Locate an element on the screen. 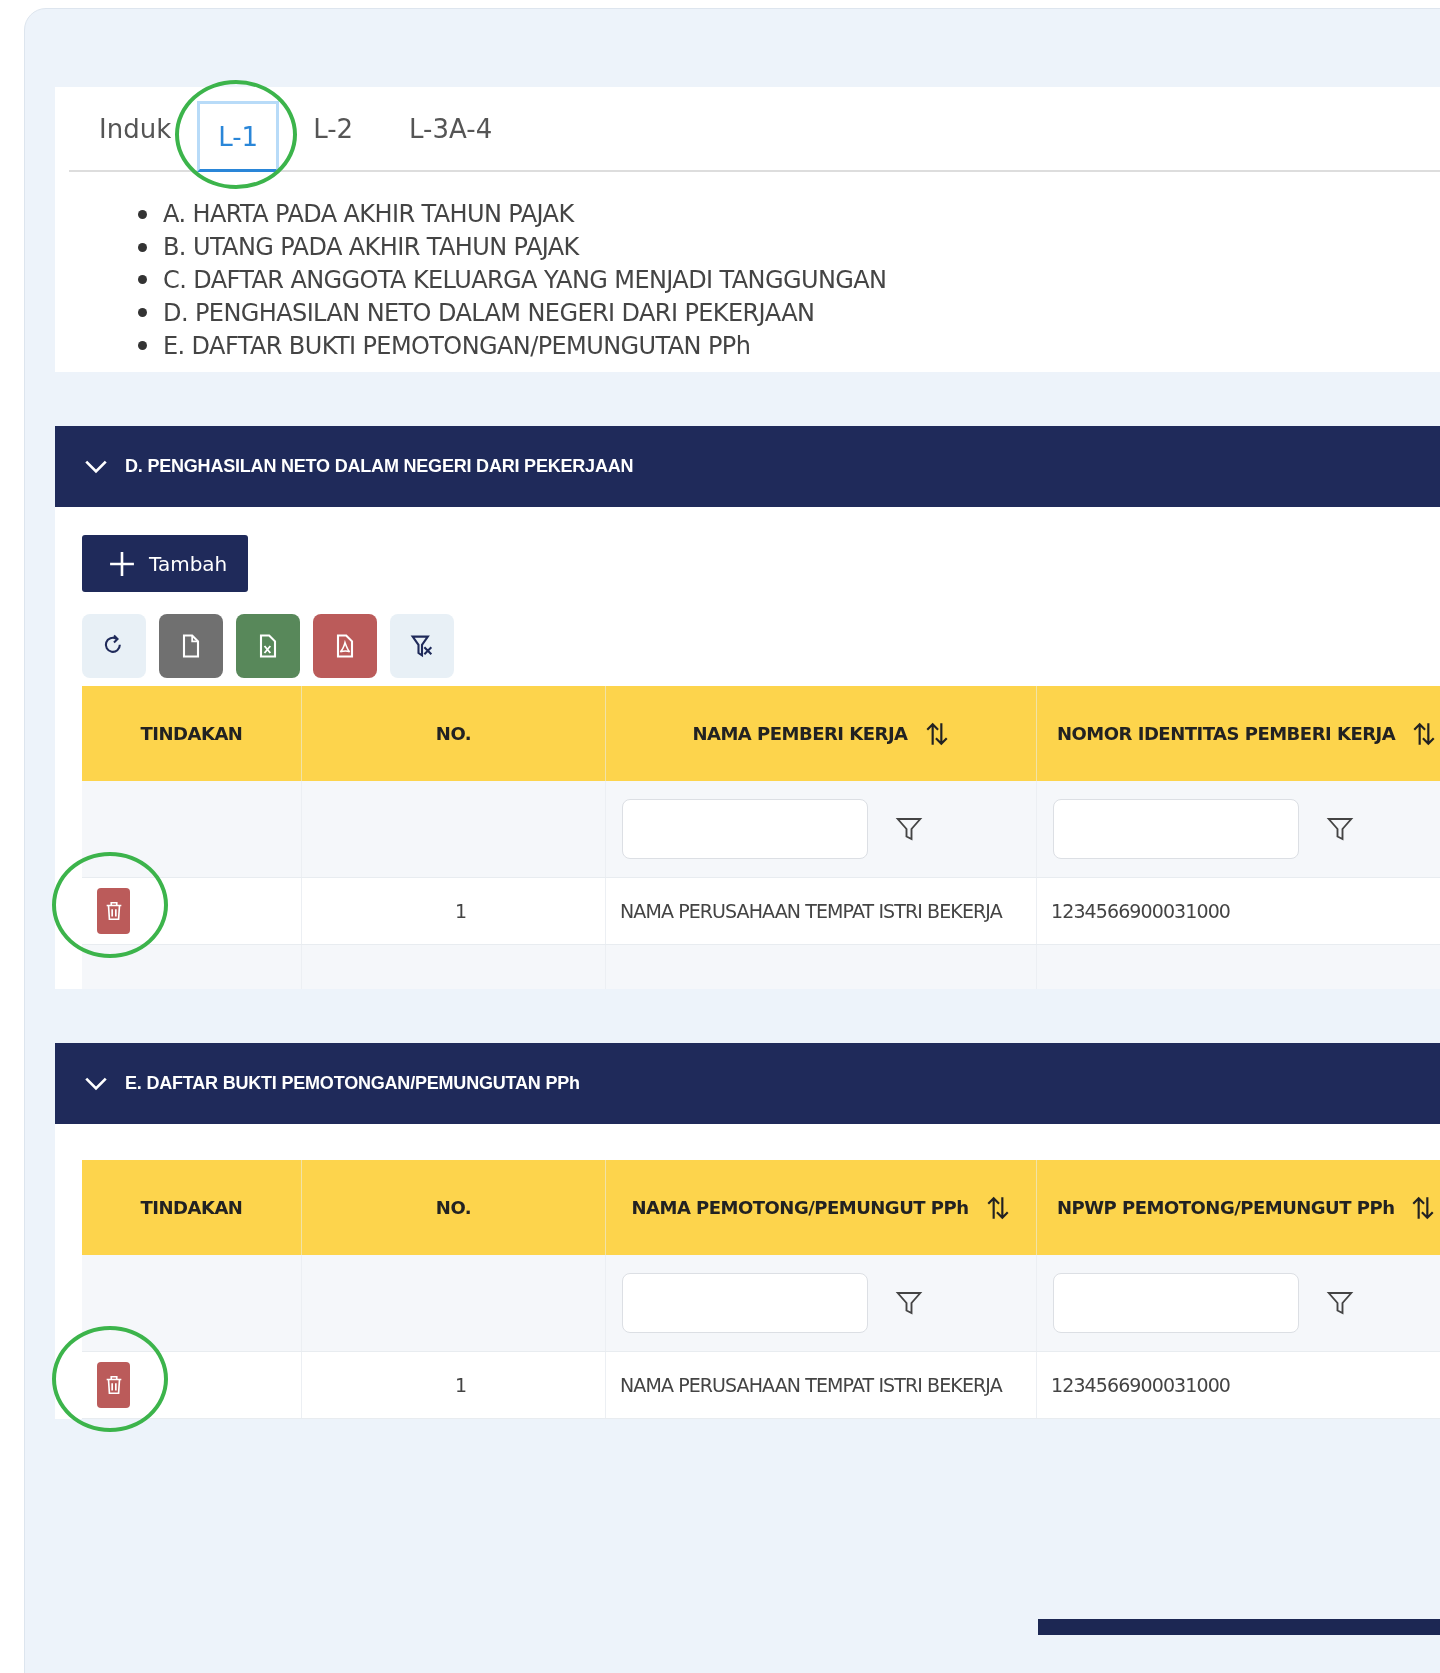  tab: Induk is located at coordinates (131, 128).